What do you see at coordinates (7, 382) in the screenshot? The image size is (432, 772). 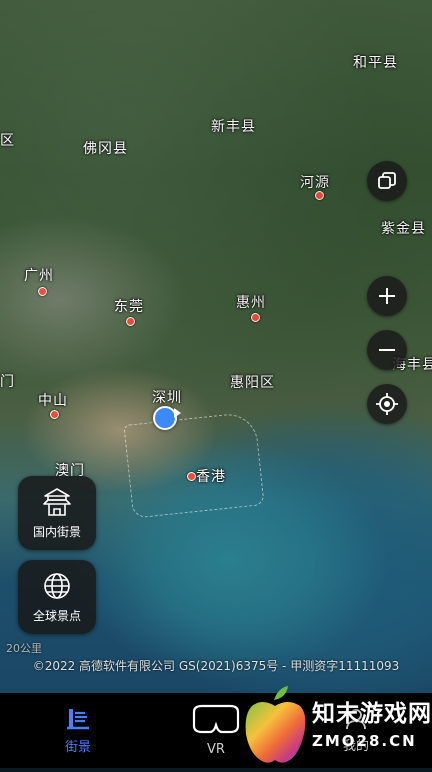 I see `place-label-edge-left-2: 门` at bounding box center [7, 382].